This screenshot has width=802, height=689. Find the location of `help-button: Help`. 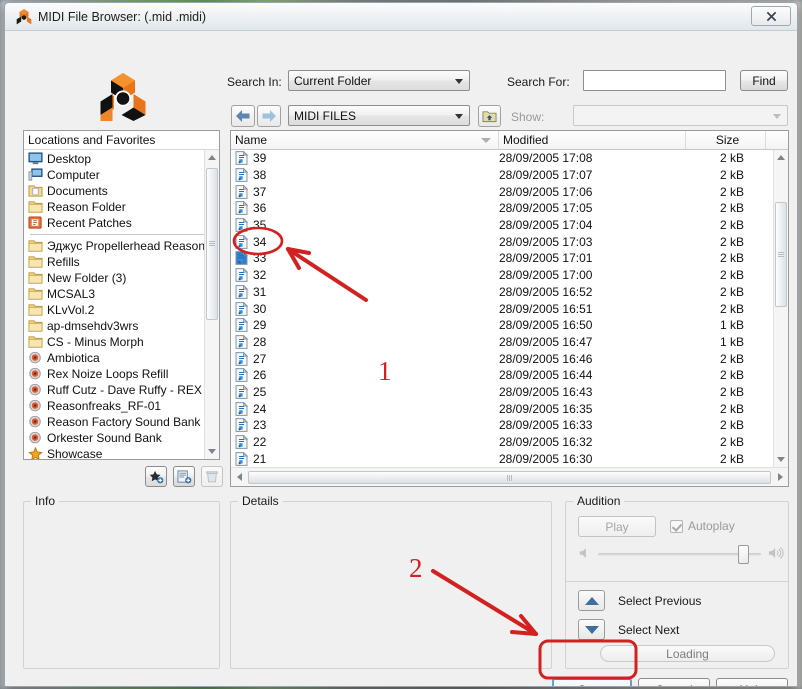

help-button: Help is located at coordinates (752, 682).